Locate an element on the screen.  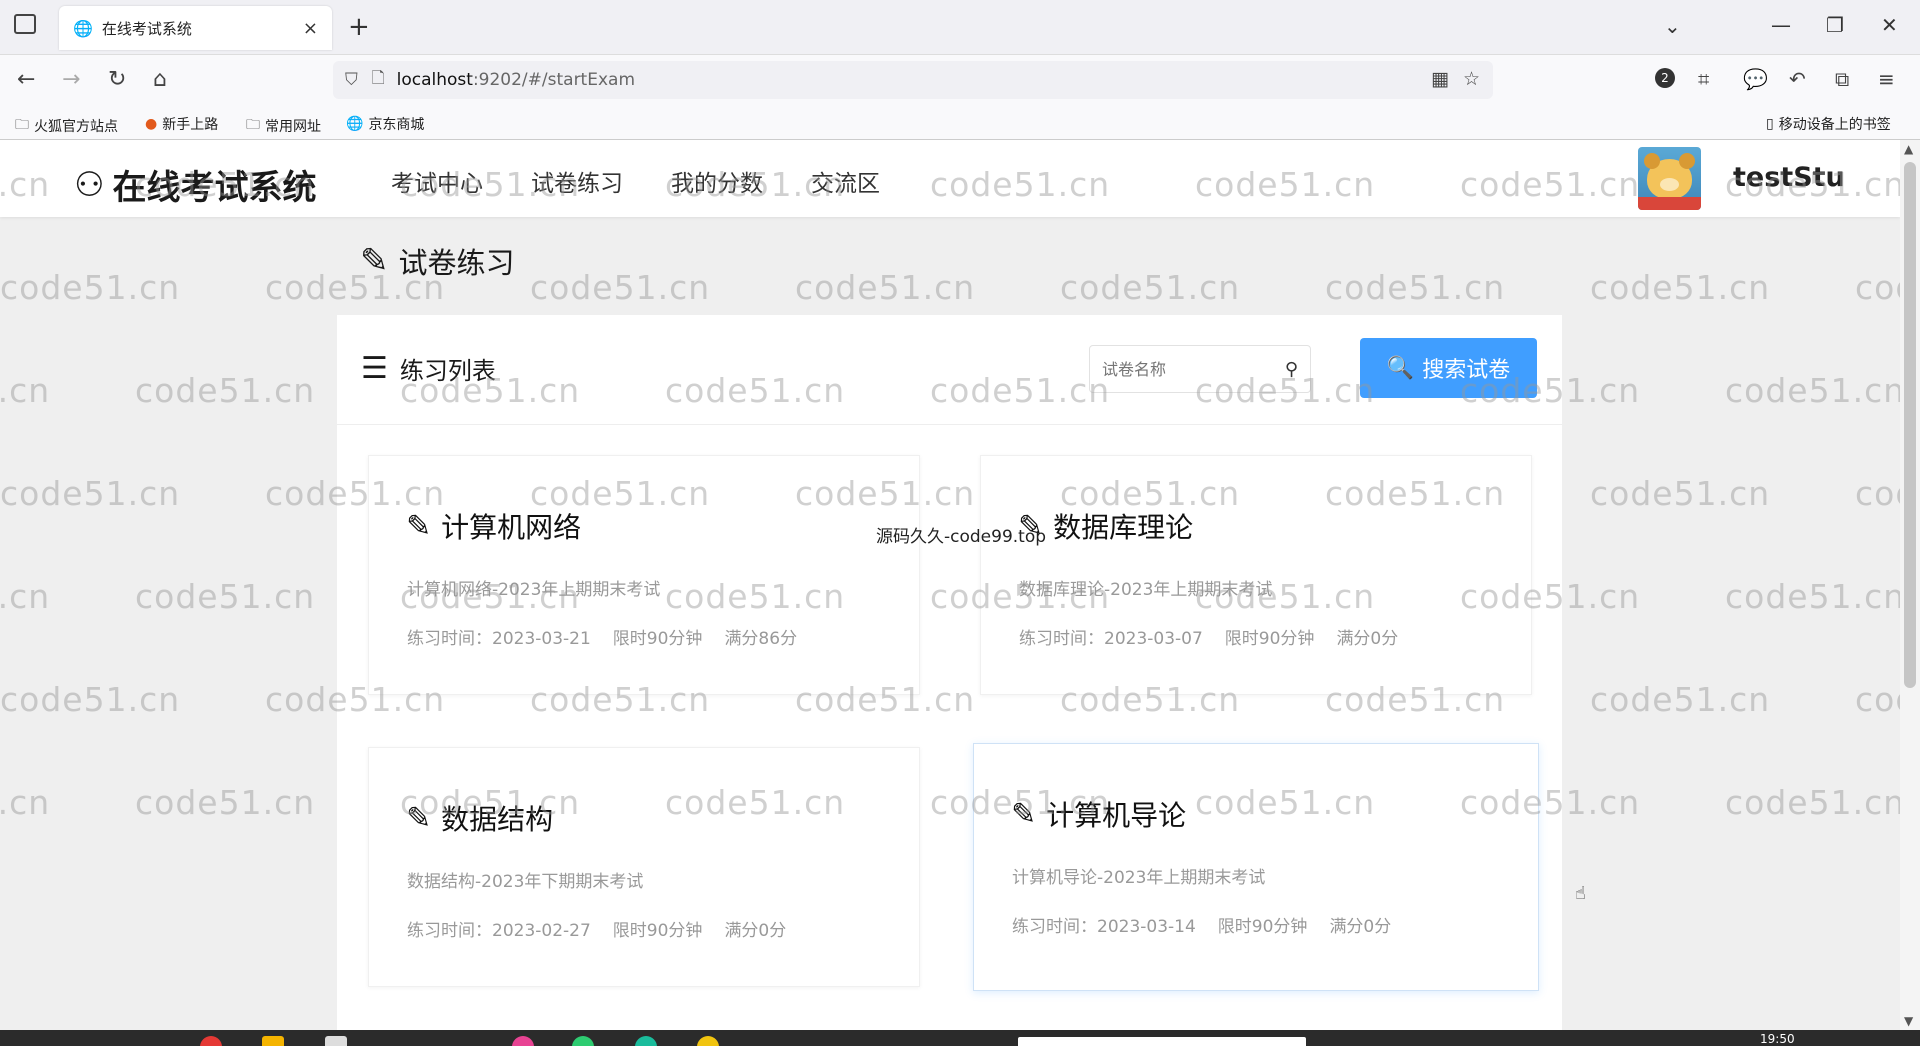
tab-title: 在线考试系统 is located at coordinates (146, 28).